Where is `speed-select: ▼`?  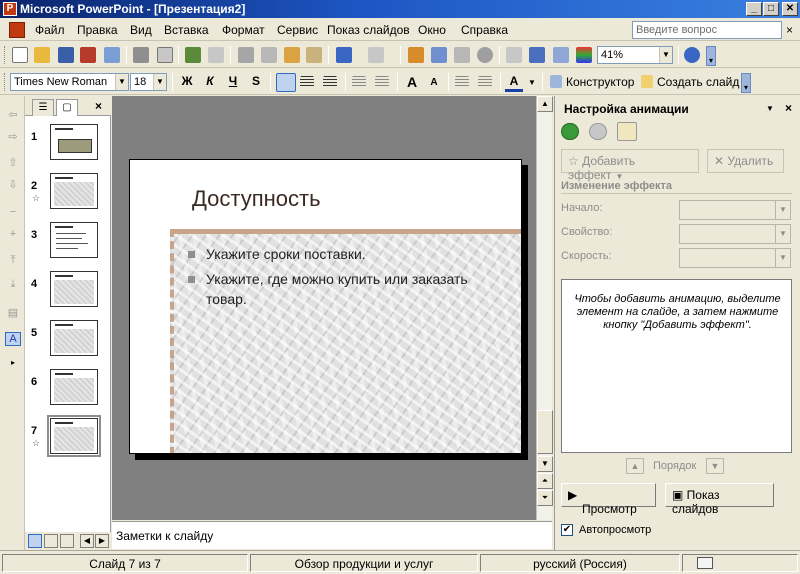
speed-select: ▼ is located at coordinates (735, 258).